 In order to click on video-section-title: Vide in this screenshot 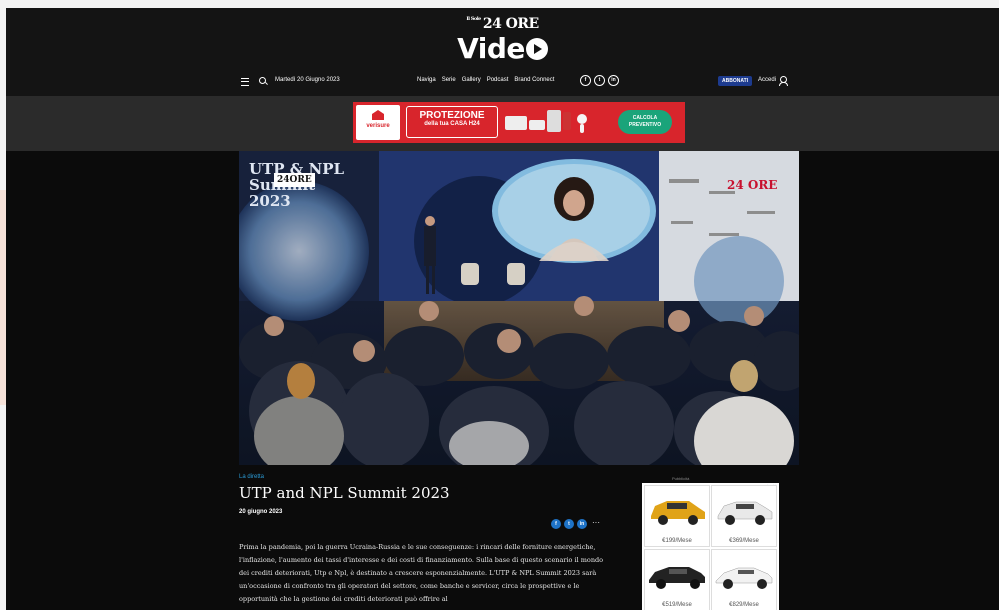, I will do `click(502, 48)`.